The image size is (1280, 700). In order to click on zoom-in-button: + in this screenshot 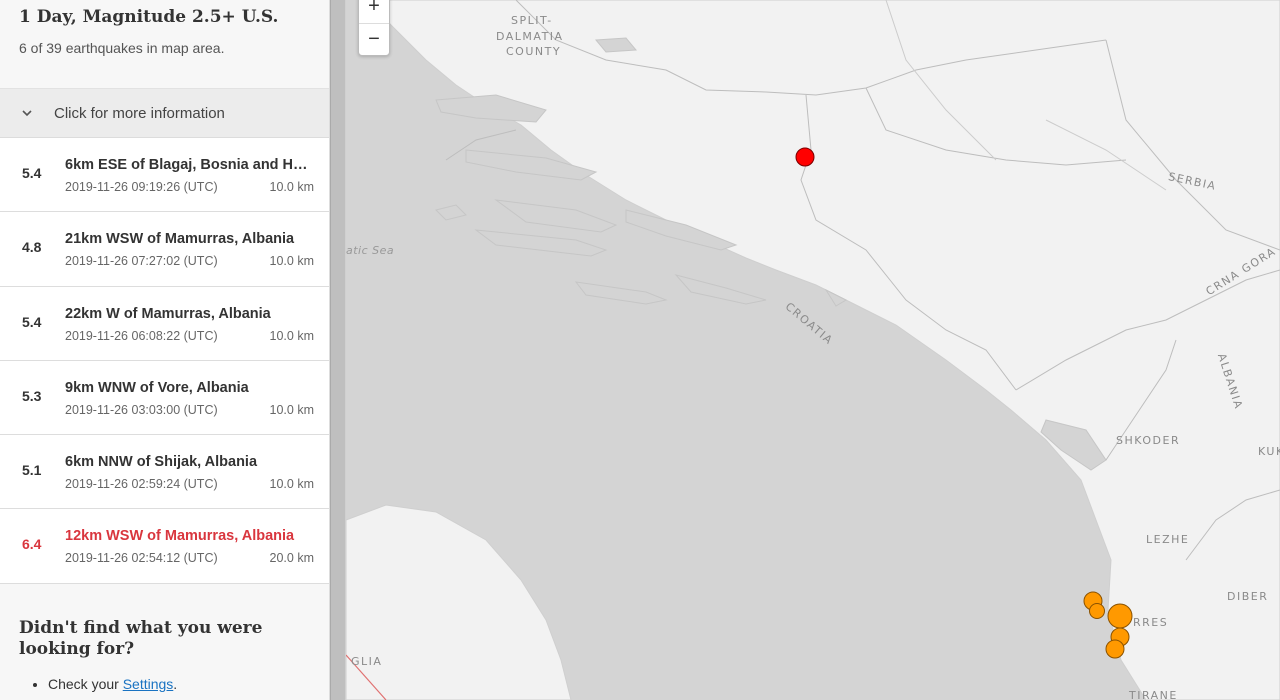, I will do `click(374, 11)`.